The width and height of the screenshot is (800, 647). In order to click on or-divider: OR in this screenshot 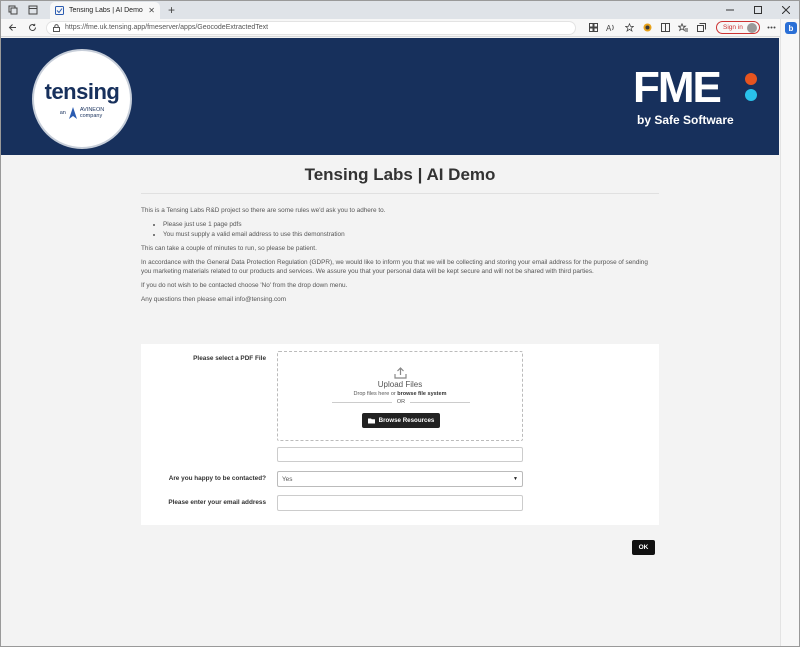, I will do `click(401, 402)`.